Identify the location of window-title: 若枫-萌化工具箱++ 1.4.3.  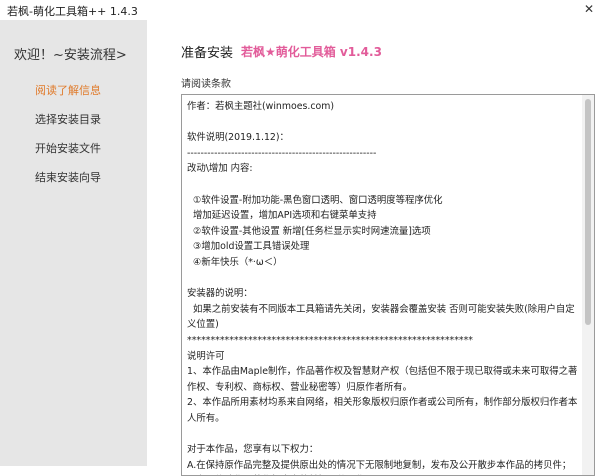
(72, 11).